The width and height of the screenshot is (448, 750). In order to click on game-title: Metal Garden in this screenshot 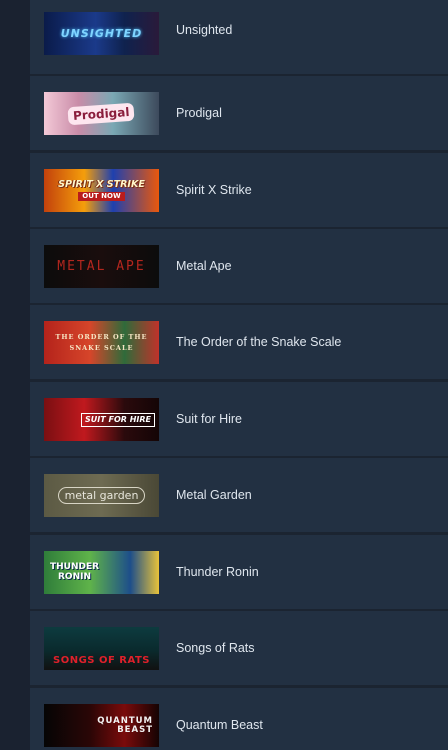, I will do `click(214, 495)`.